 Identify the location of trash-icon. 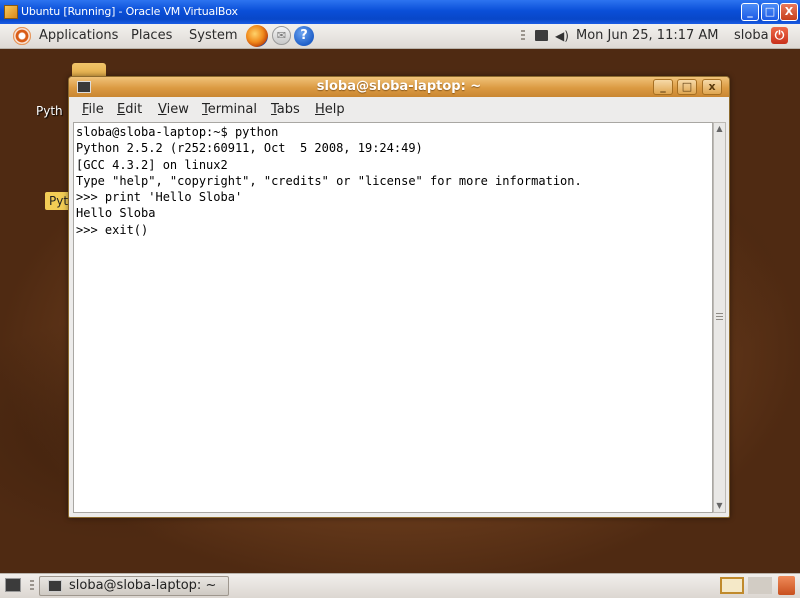
(786, 585).